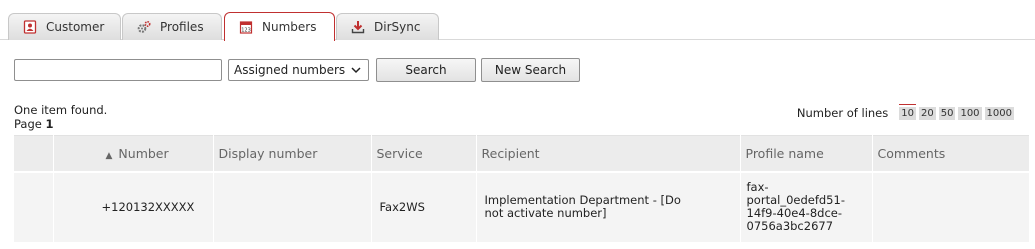  I want to click on search-input, so click(118, 70).